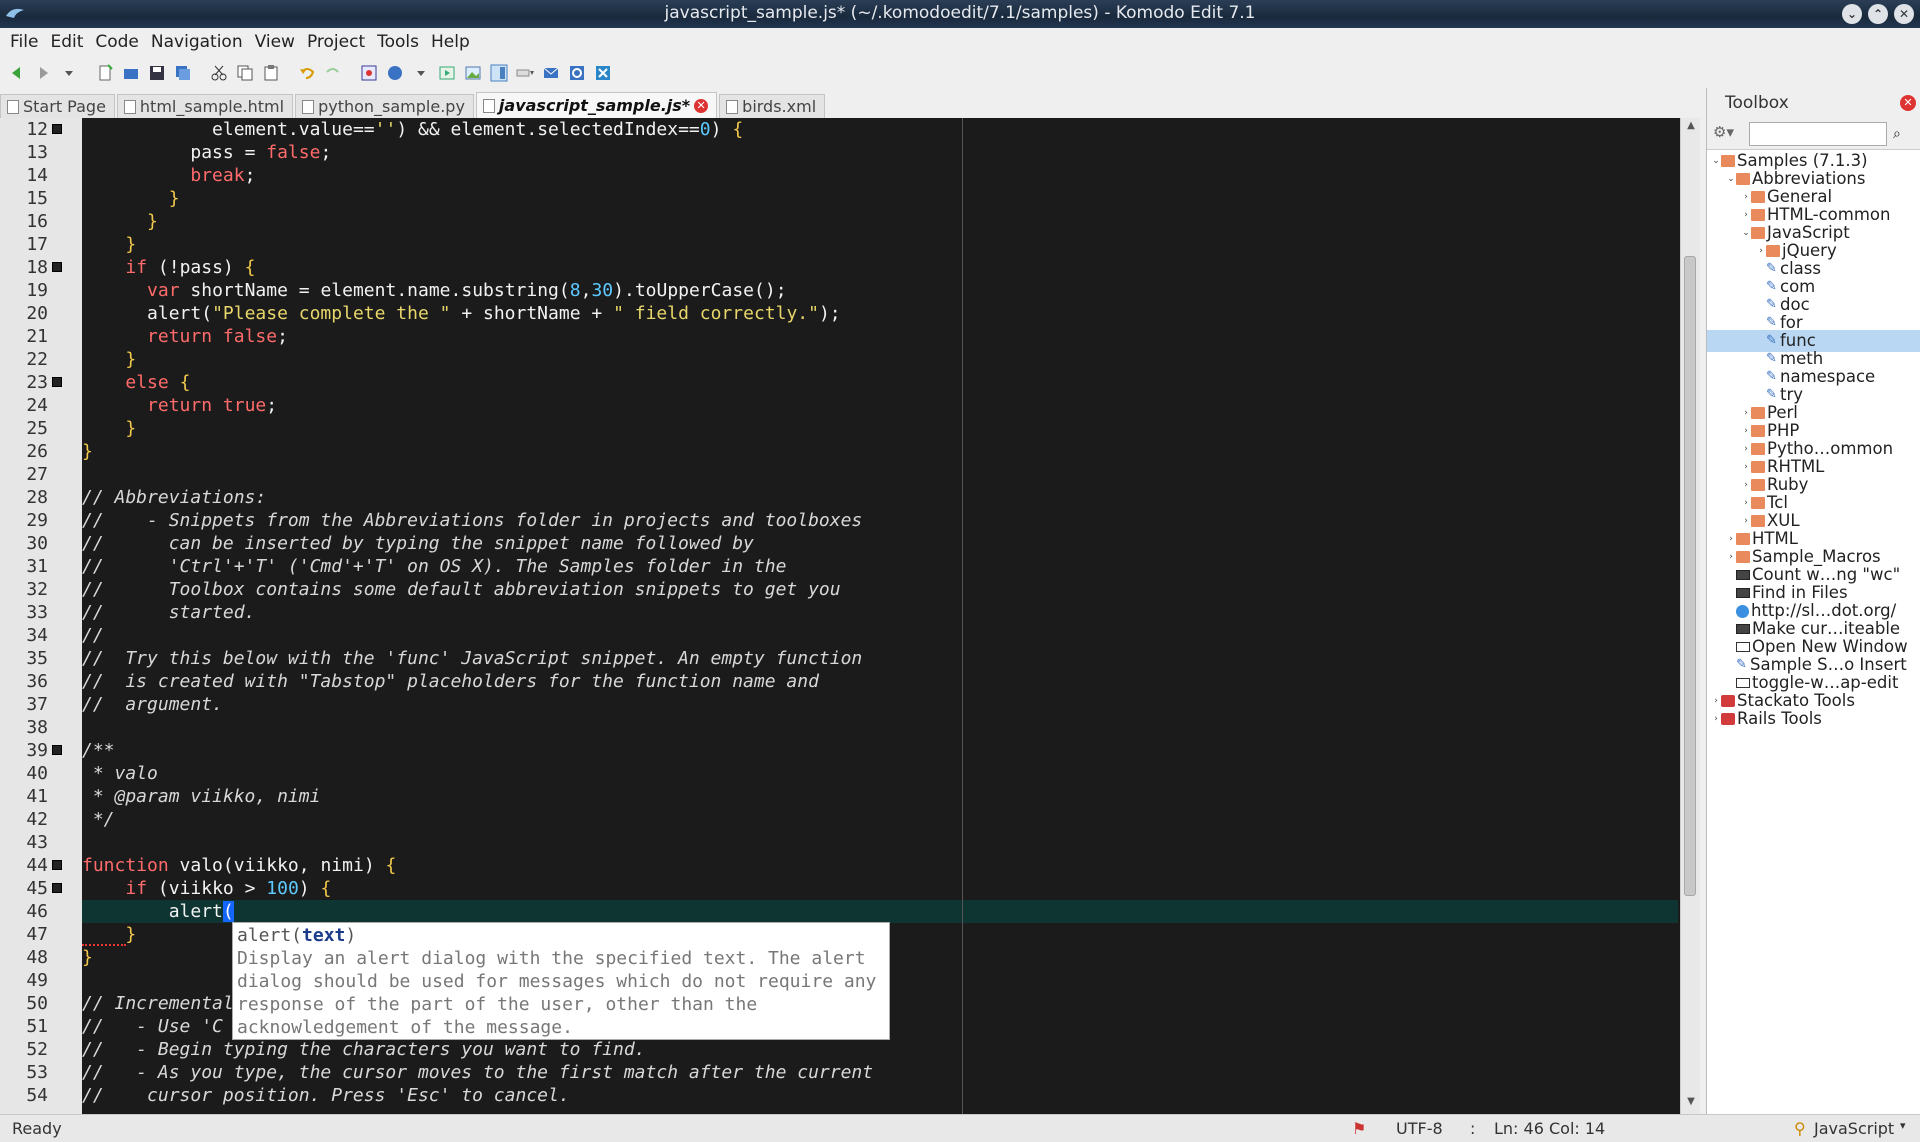 The height and width of the screenshot is (1142, 1920). I want to click on redo-icon, so click(333, 73).